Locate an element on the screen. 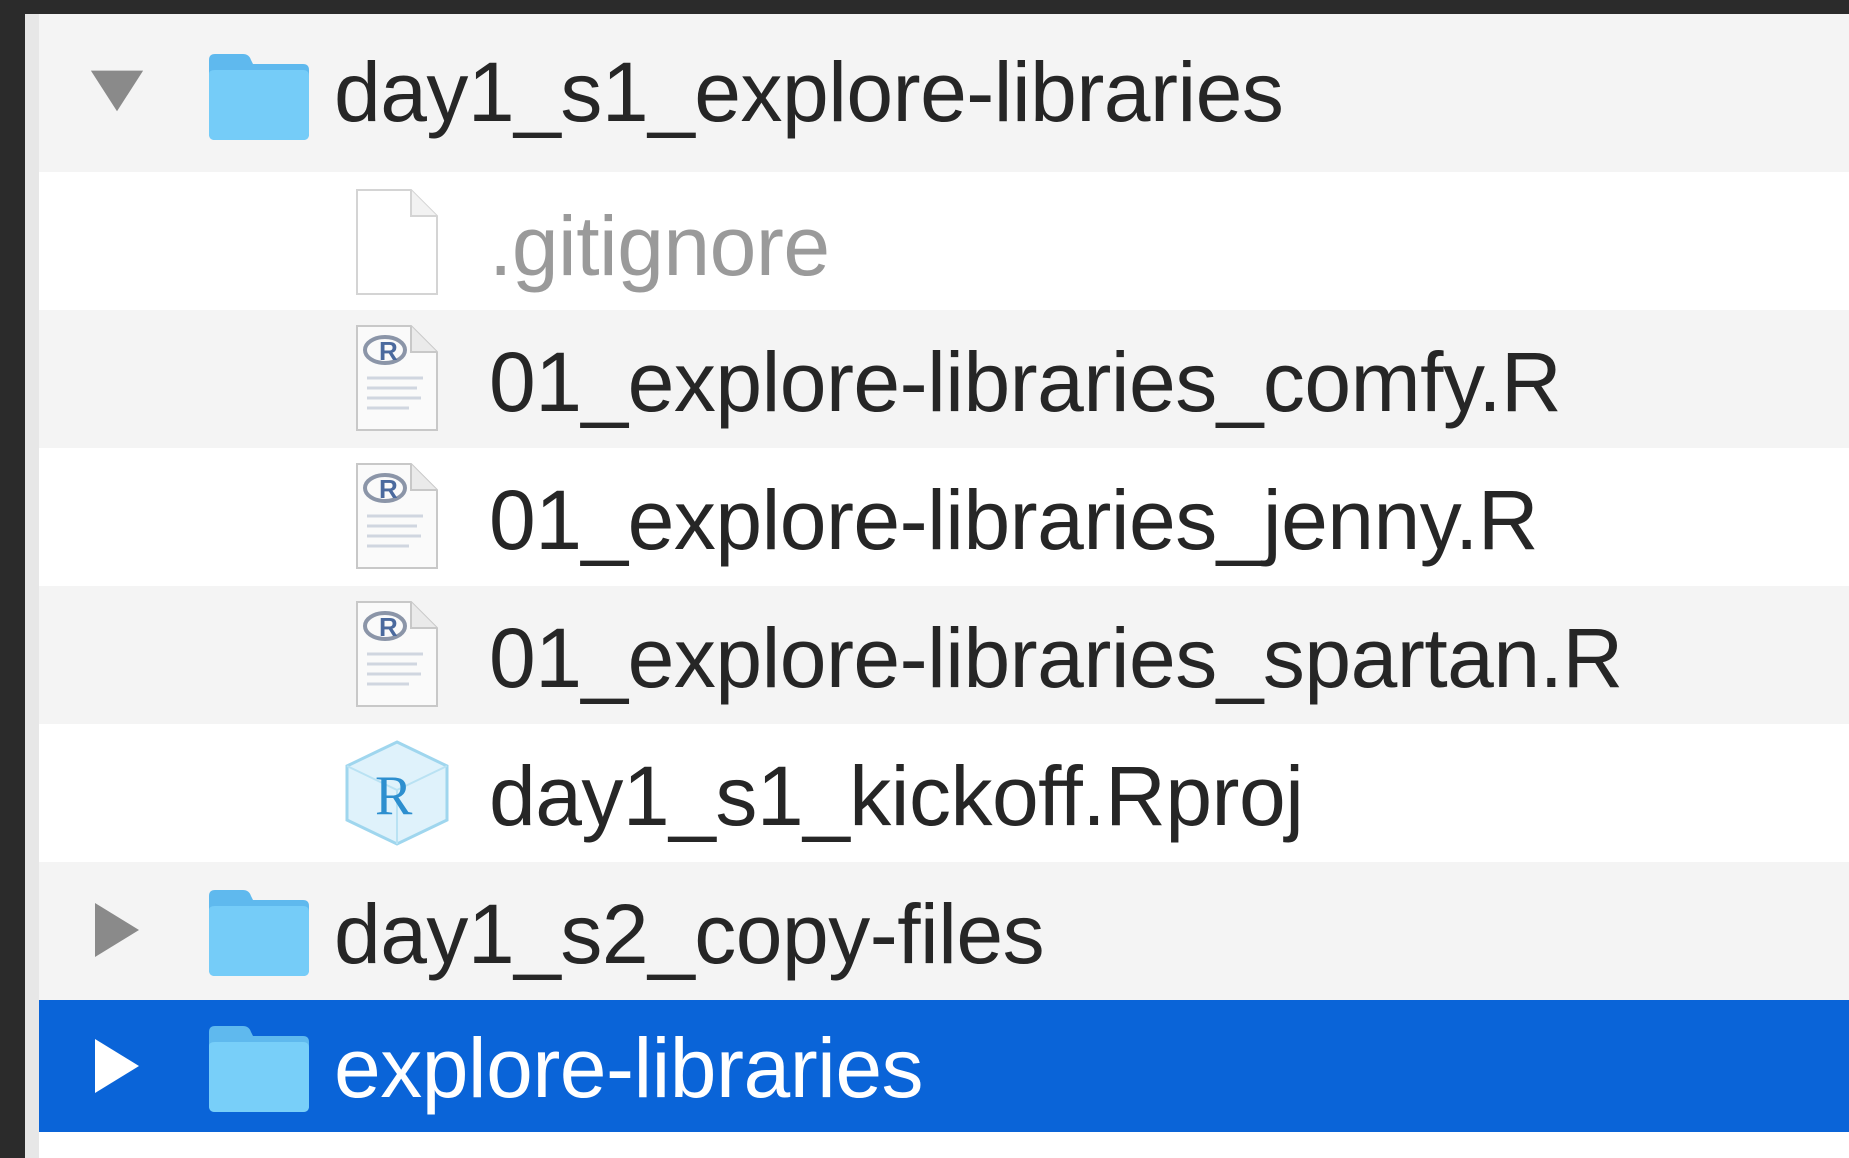  list-item: day1_s1_explore-libraries is located at coordinates (944, 93).